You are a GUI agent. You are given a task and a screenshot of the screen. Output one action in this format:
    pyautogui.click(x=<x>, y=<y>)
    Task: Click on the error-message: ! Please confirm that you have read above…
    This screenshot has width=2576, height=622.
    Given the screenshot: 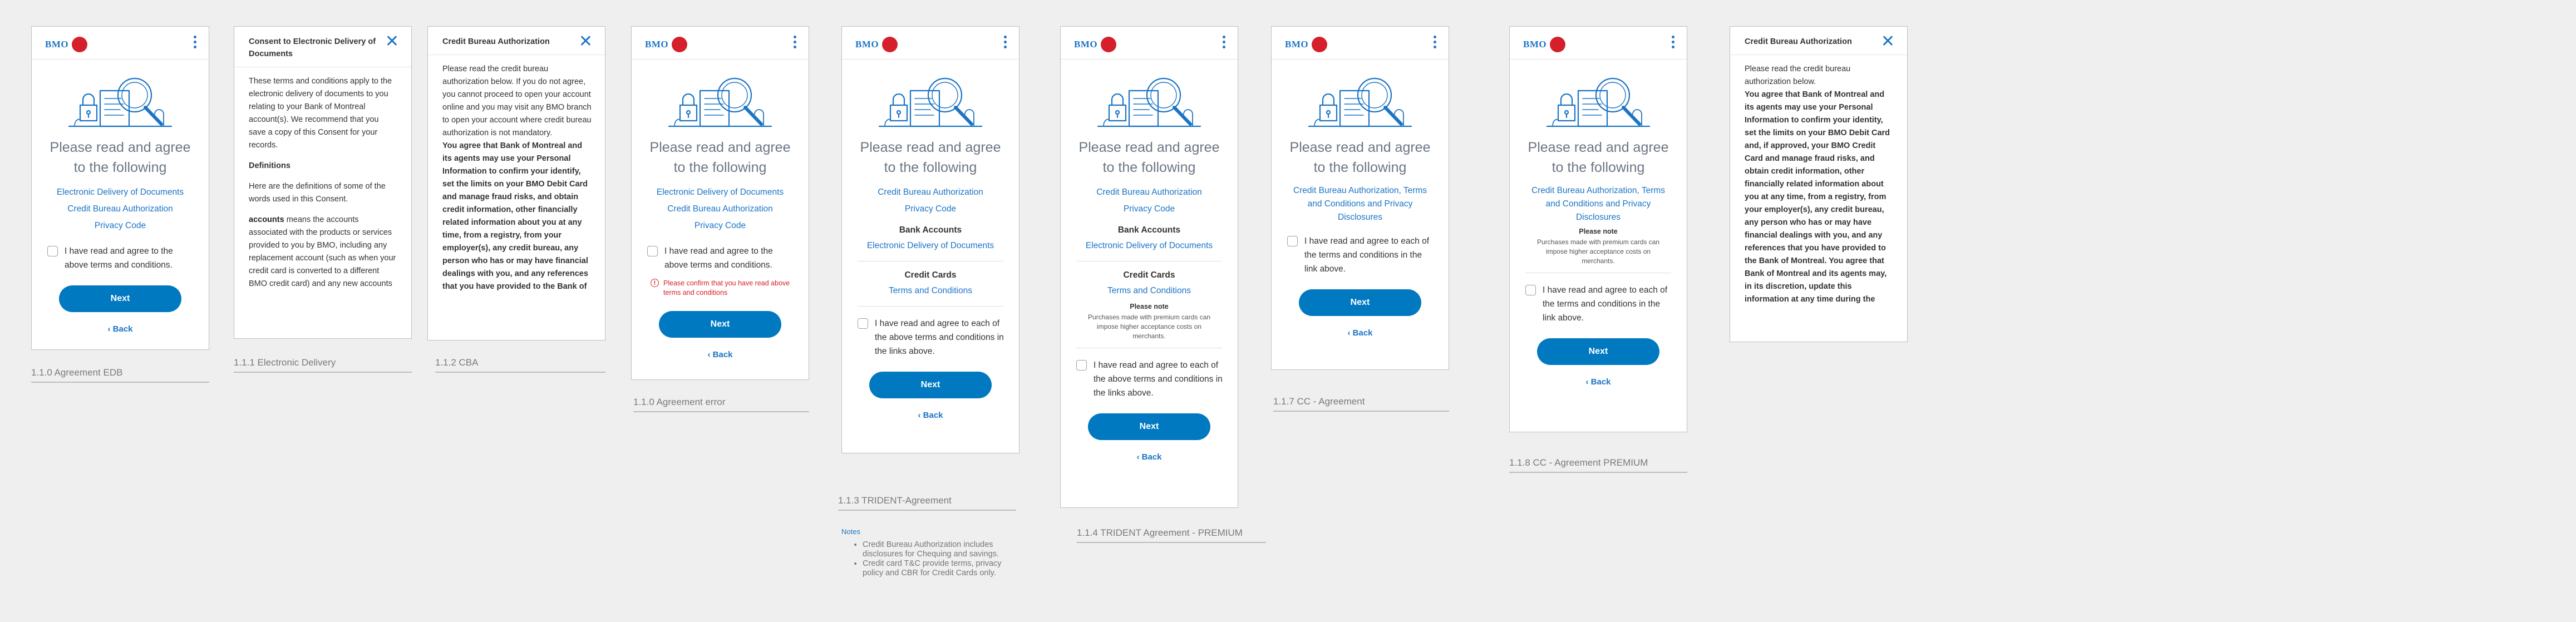 What is the action you would take?
    pyautogui.click(x=723, y=288)
    